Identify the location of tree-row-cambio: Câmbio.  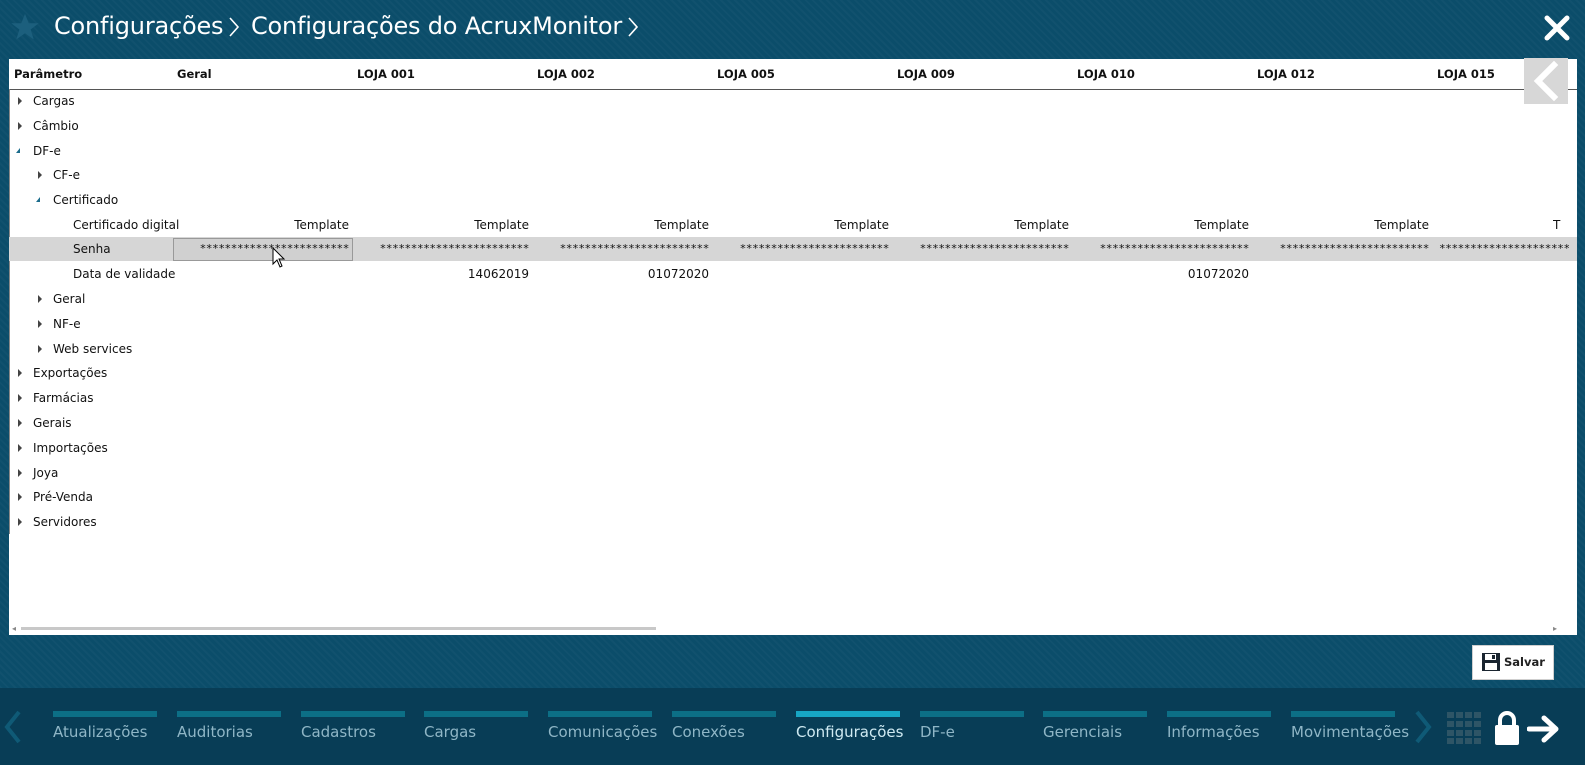
(793, 126).